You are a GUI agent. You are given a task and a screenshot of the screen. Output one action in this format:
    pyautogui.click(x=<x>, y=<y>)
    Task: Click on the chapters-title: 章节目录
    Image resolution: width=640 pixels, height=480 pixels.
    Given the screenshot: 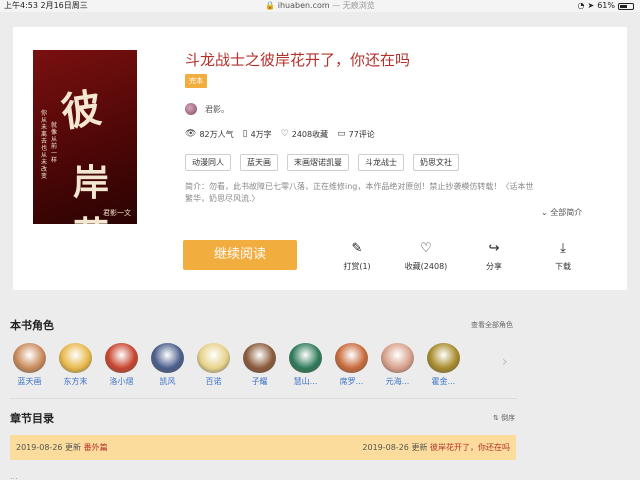 What is the action you would take?
    pyautogui.click(x=32, y=418)
    